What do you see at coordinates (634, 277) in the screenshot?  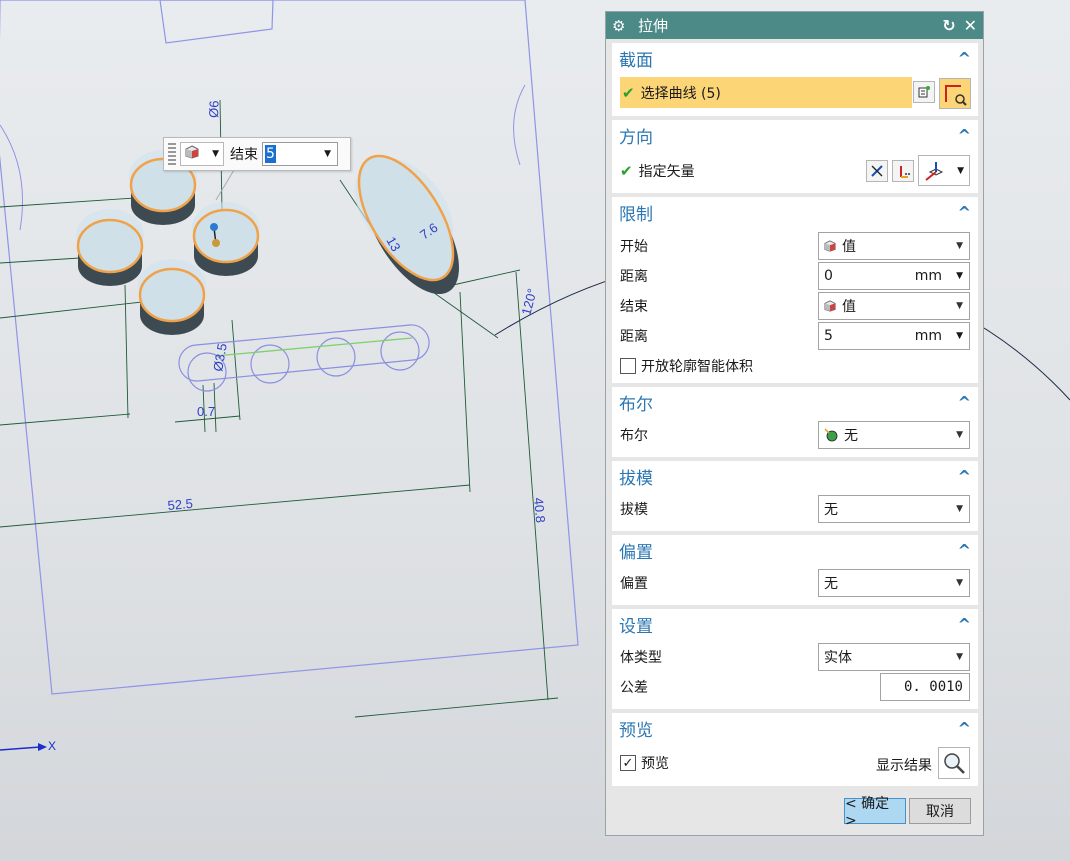 I see `distance1-label: 距离` at bounding box center [634, 277].